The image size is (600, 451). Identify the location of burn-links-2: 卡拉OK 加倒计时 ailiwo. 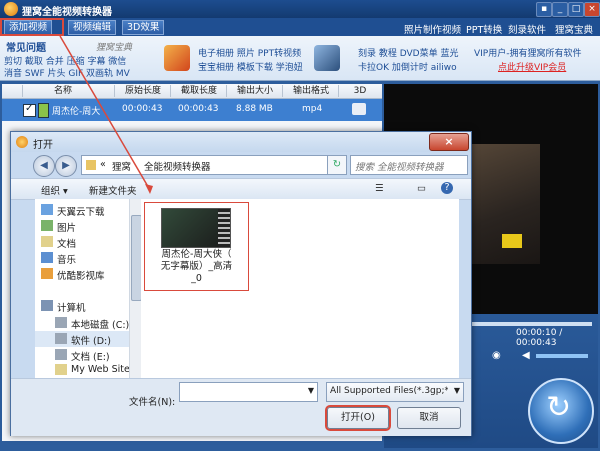
(407, 66).